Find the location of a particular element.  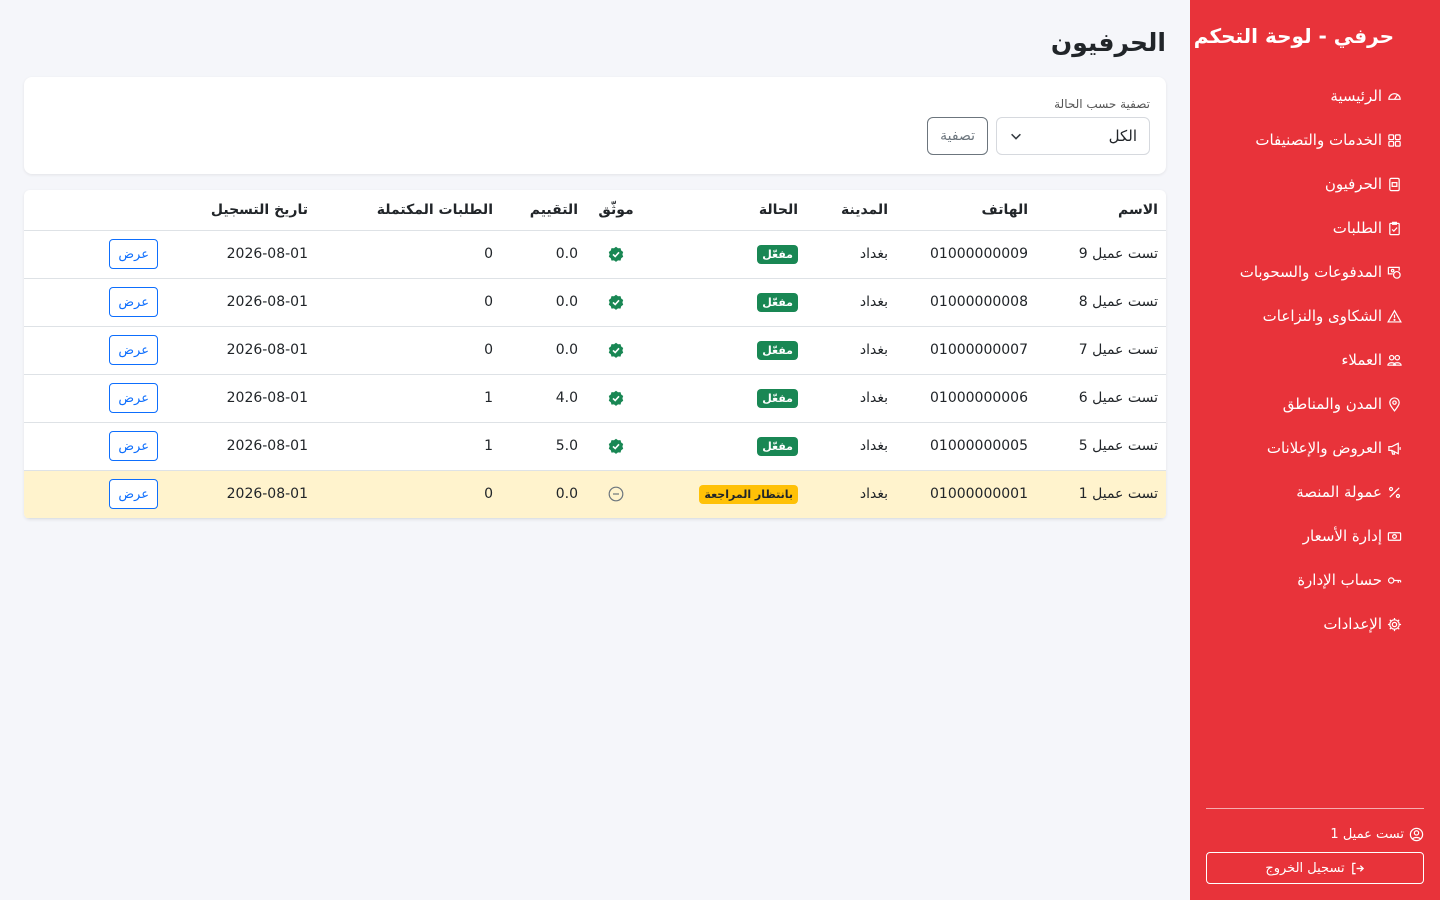

sidebar-item-7: المدن والمناطق is located at coordinates (1315, 404).